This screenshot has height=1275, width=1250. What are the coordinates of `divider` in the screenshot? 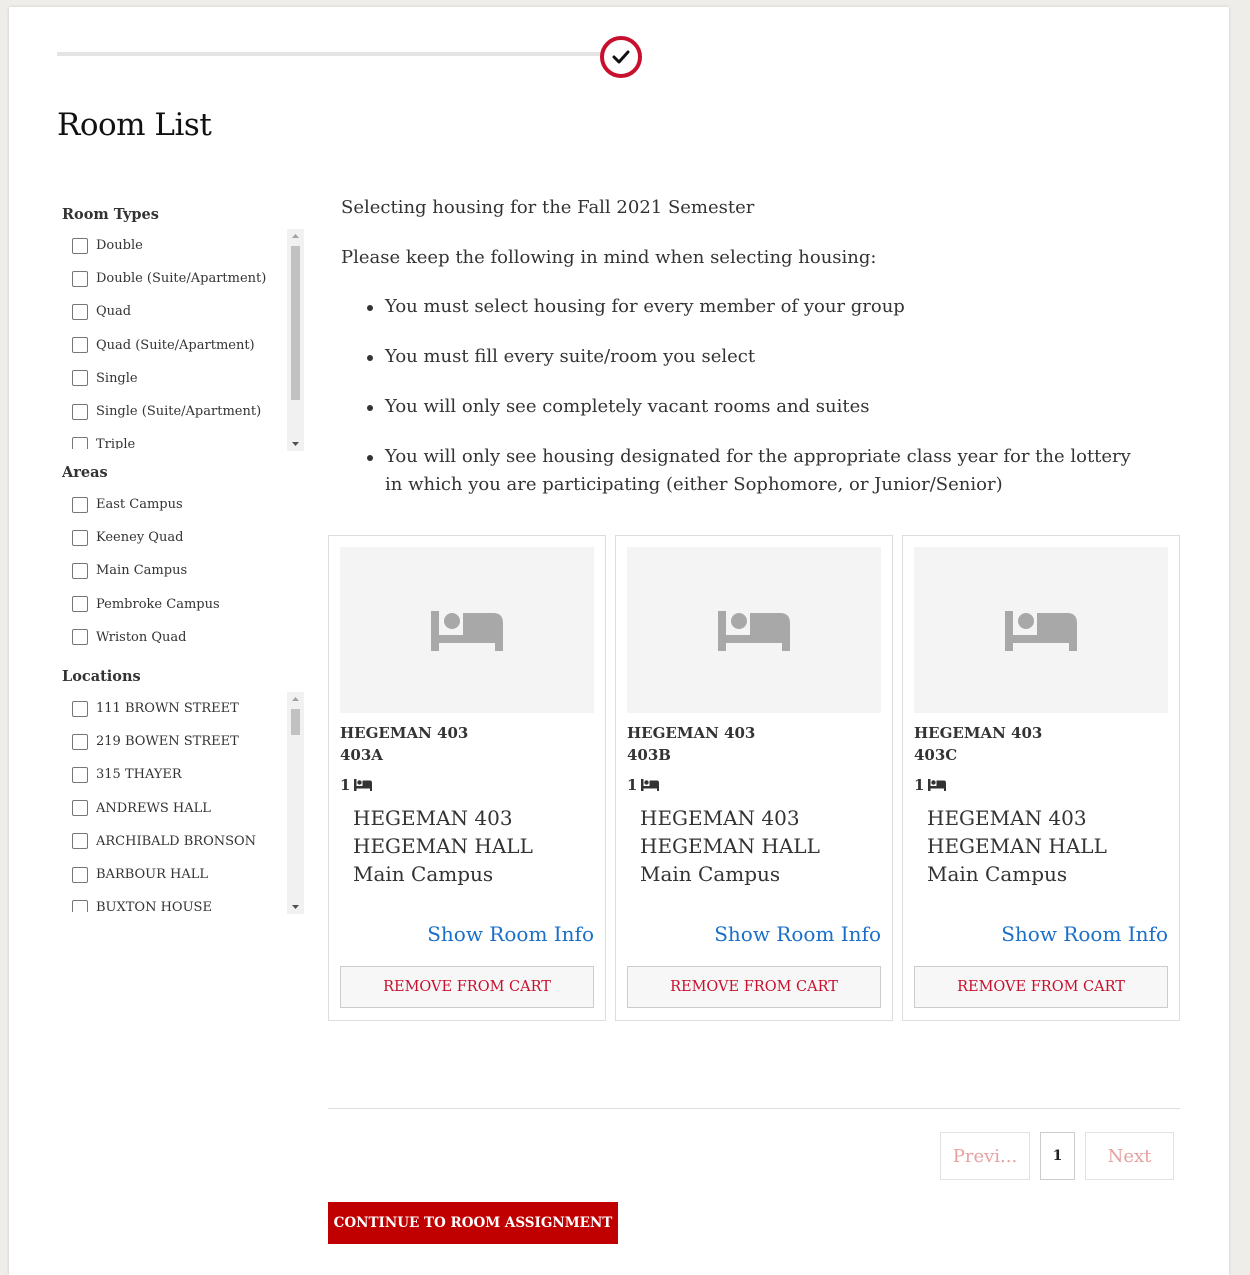 It's located at (754, 1108).